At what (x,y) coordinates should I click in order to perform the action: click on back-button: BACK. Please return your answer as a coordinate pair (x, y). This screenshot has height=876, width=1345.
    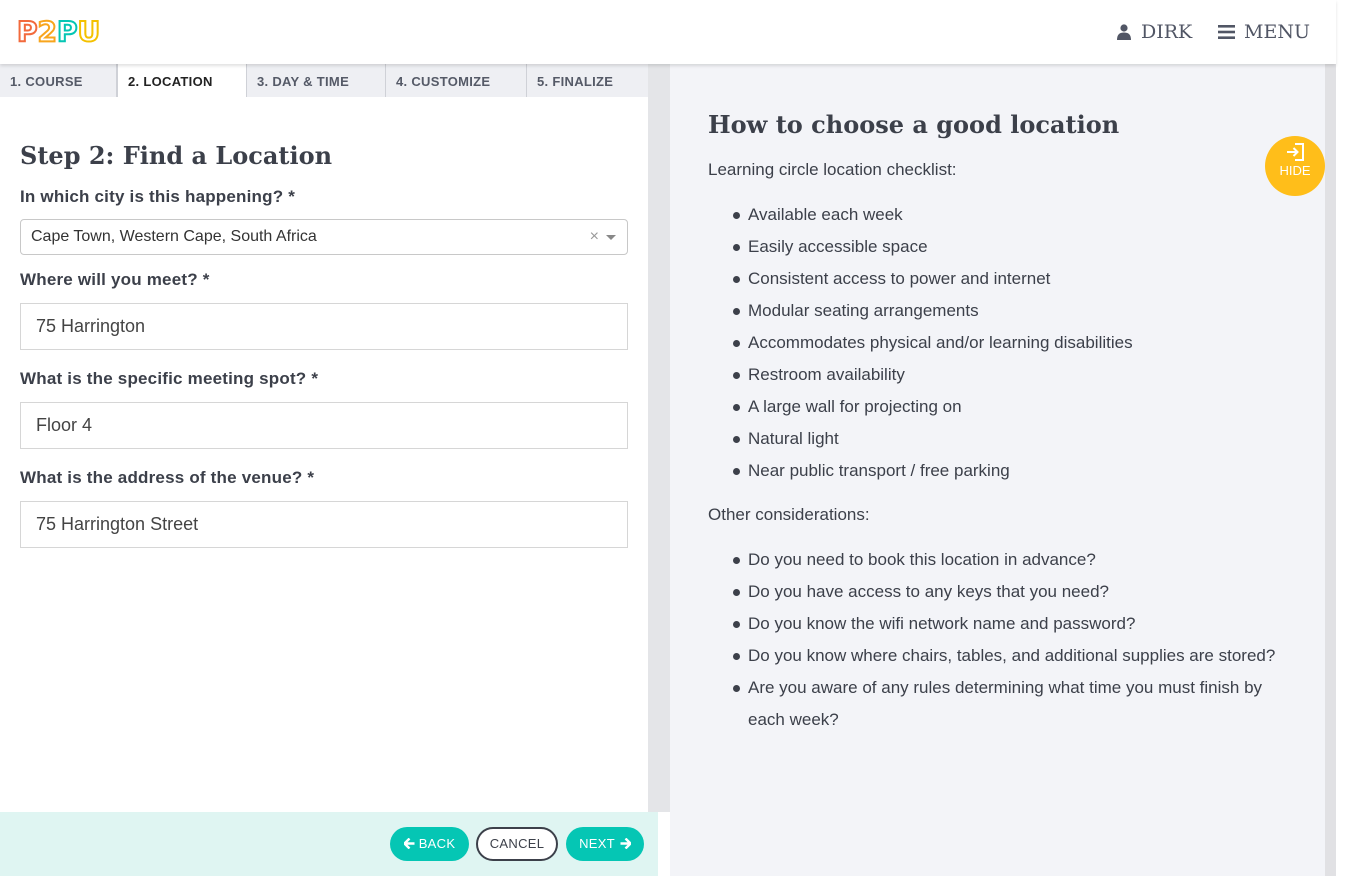
    Looking at the image, I should click on (429, 844).